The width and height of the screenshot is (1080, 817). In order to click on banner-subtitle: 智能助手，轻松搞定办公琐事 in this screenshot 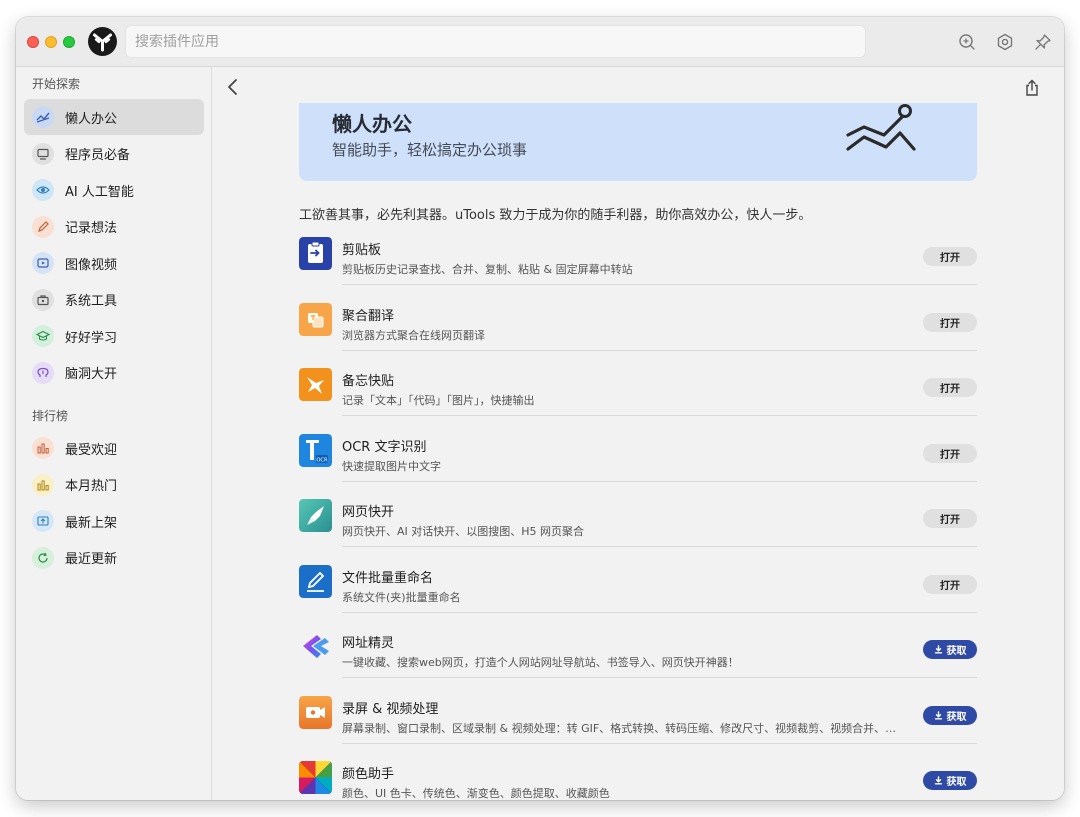, I will do `click(430, 150)`.